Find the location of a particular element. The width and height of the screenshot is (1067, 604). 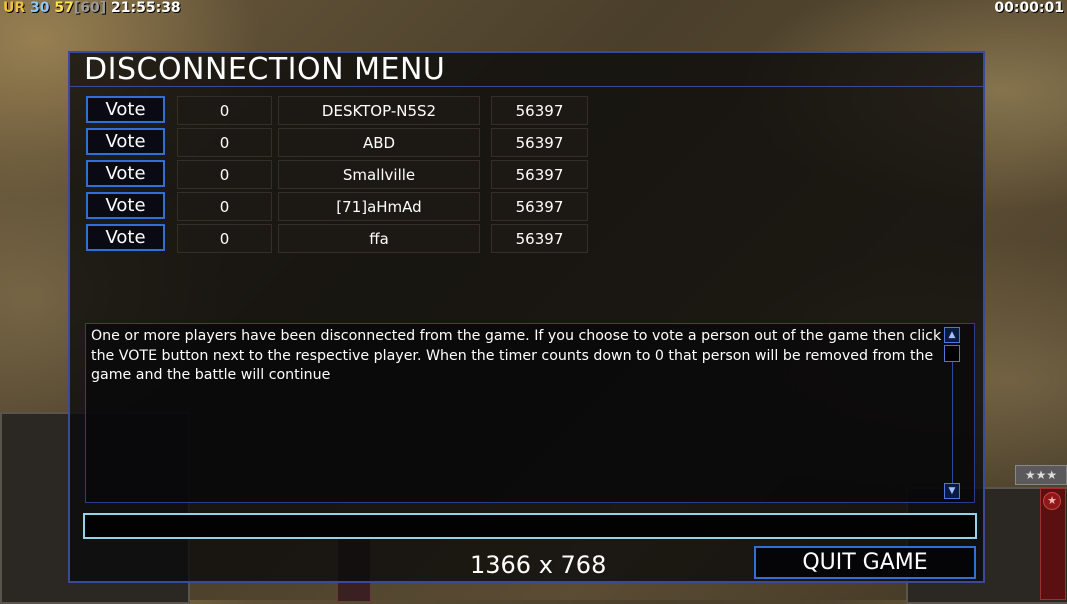

scroll-down-arrow-icon: ▼ is located at coordinates (952, 491).